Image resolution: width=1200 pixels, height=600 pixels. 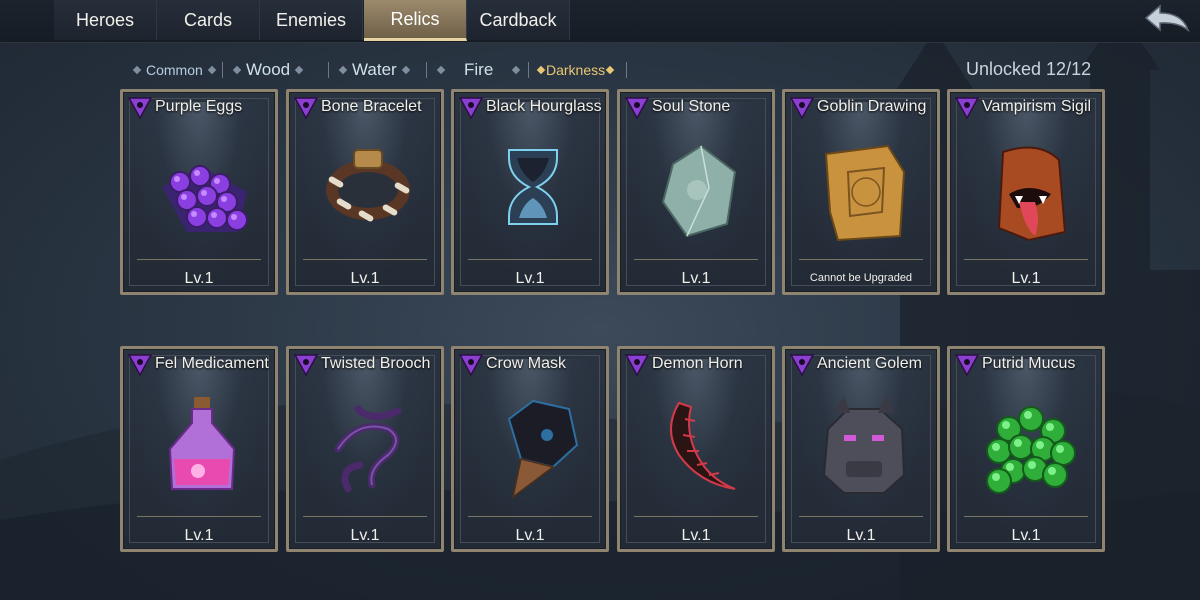 What do you see at coordinates (365, 192) in the screenshot?
I see `relic-card: Bone Bracelet Lv.1` at bounding box center [365, 192].